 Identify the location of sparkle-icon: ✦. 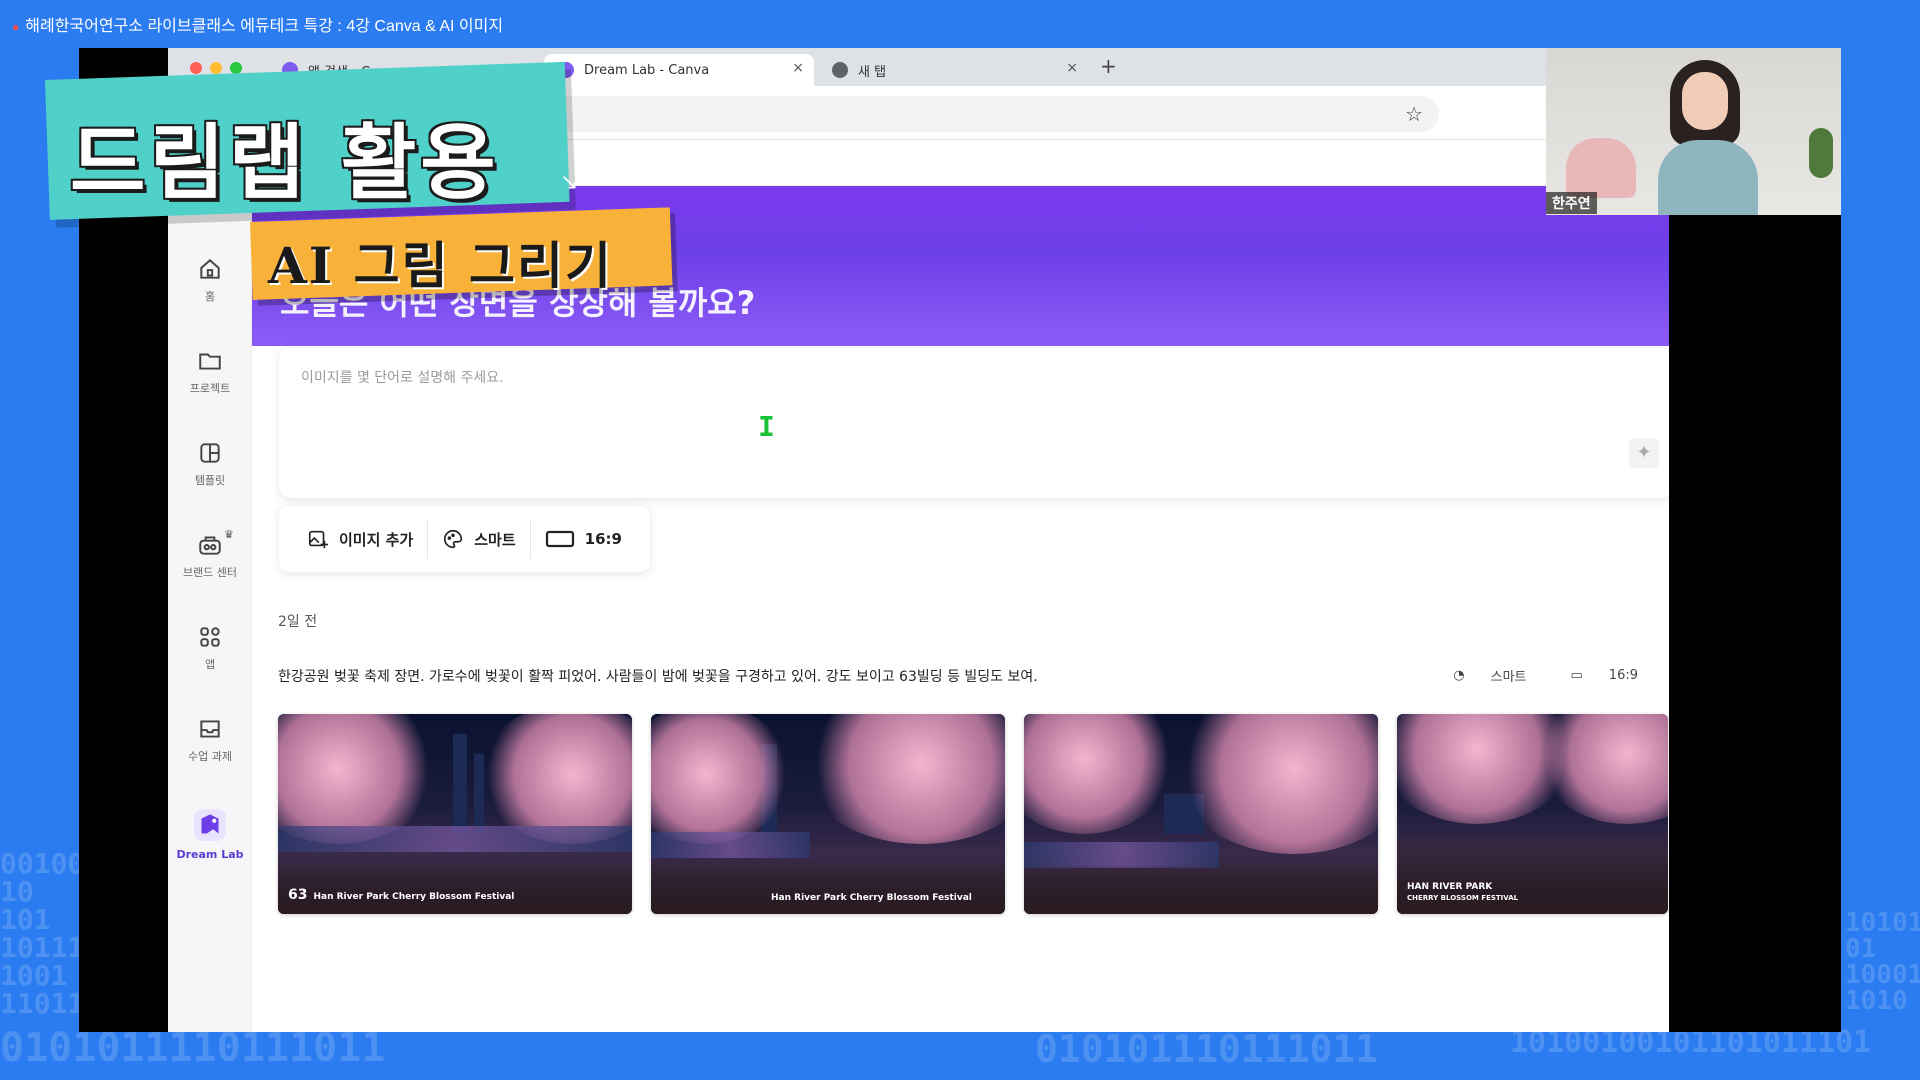
(1644, 453).